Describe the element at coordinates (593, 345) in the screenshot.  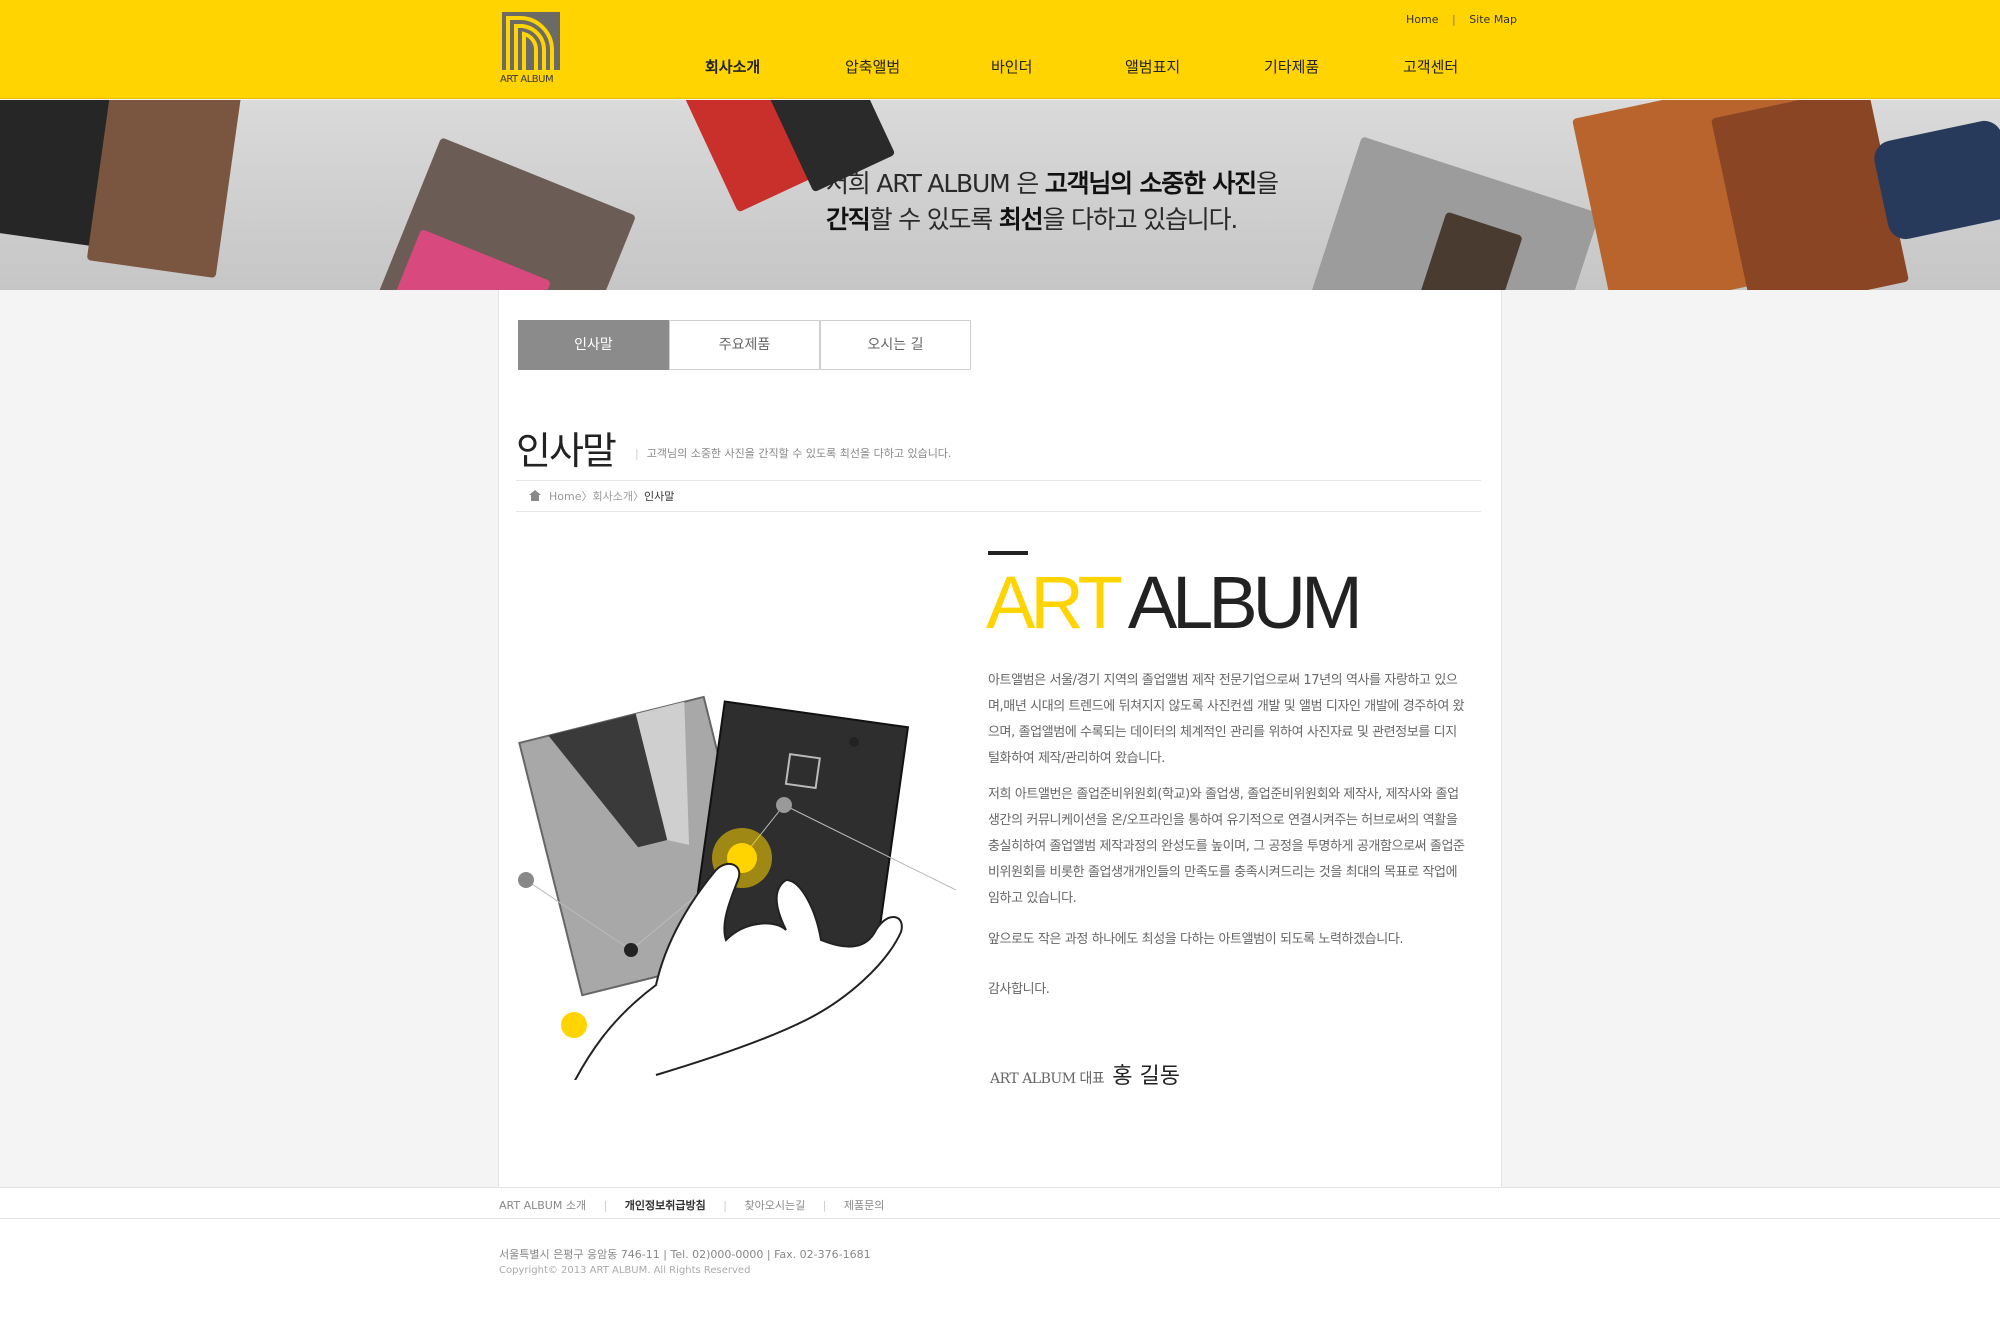
I see `tab-greeting: 인사말` at that location.